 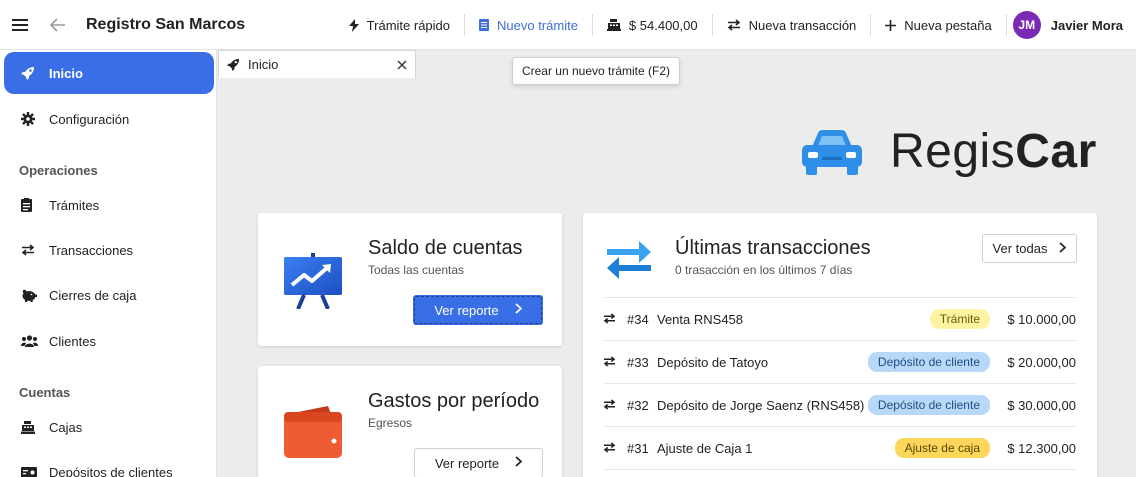 What do you see at coordinates (942, 448) in the screenshot?
I see `status-badge: Ajuste de caja` at bounding box center [942, 448].